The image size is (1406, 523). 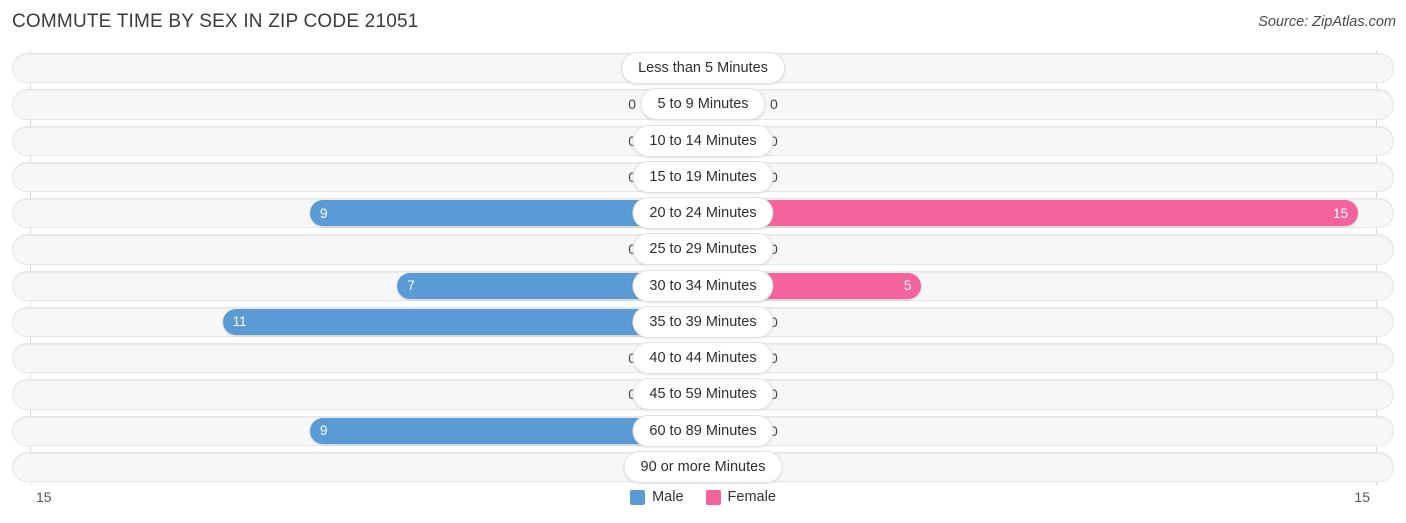 I want to click on bar-value-female: 0, so click(x=774, y=104).